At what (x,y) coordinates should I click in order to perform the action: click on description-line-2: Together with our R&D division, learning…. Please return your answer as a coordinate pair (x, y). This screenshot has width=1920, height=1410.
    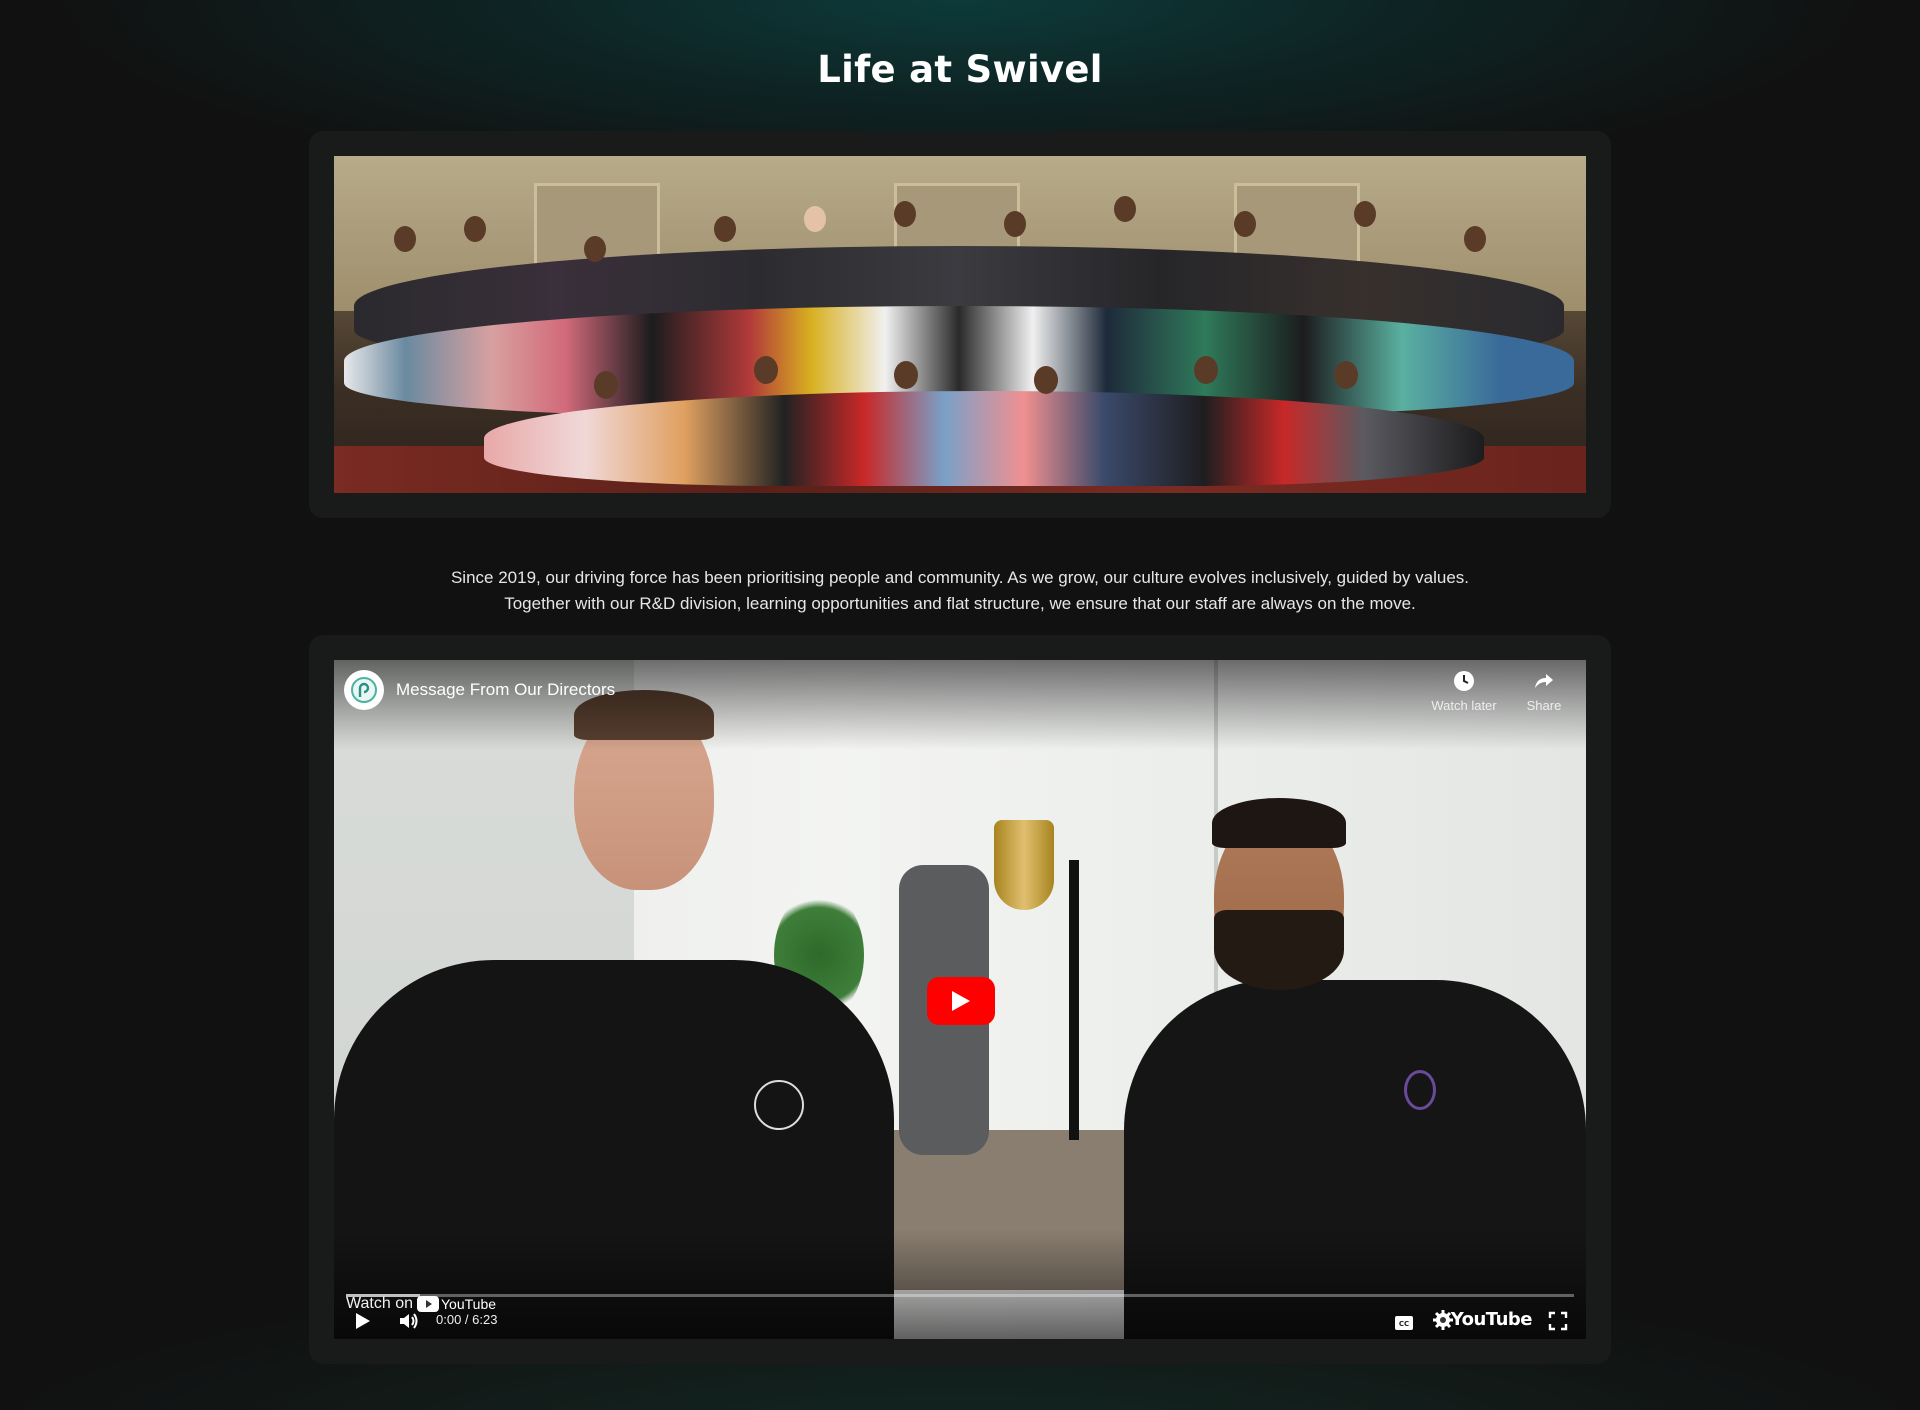
    Looking at the image, I should click on (960, 603).